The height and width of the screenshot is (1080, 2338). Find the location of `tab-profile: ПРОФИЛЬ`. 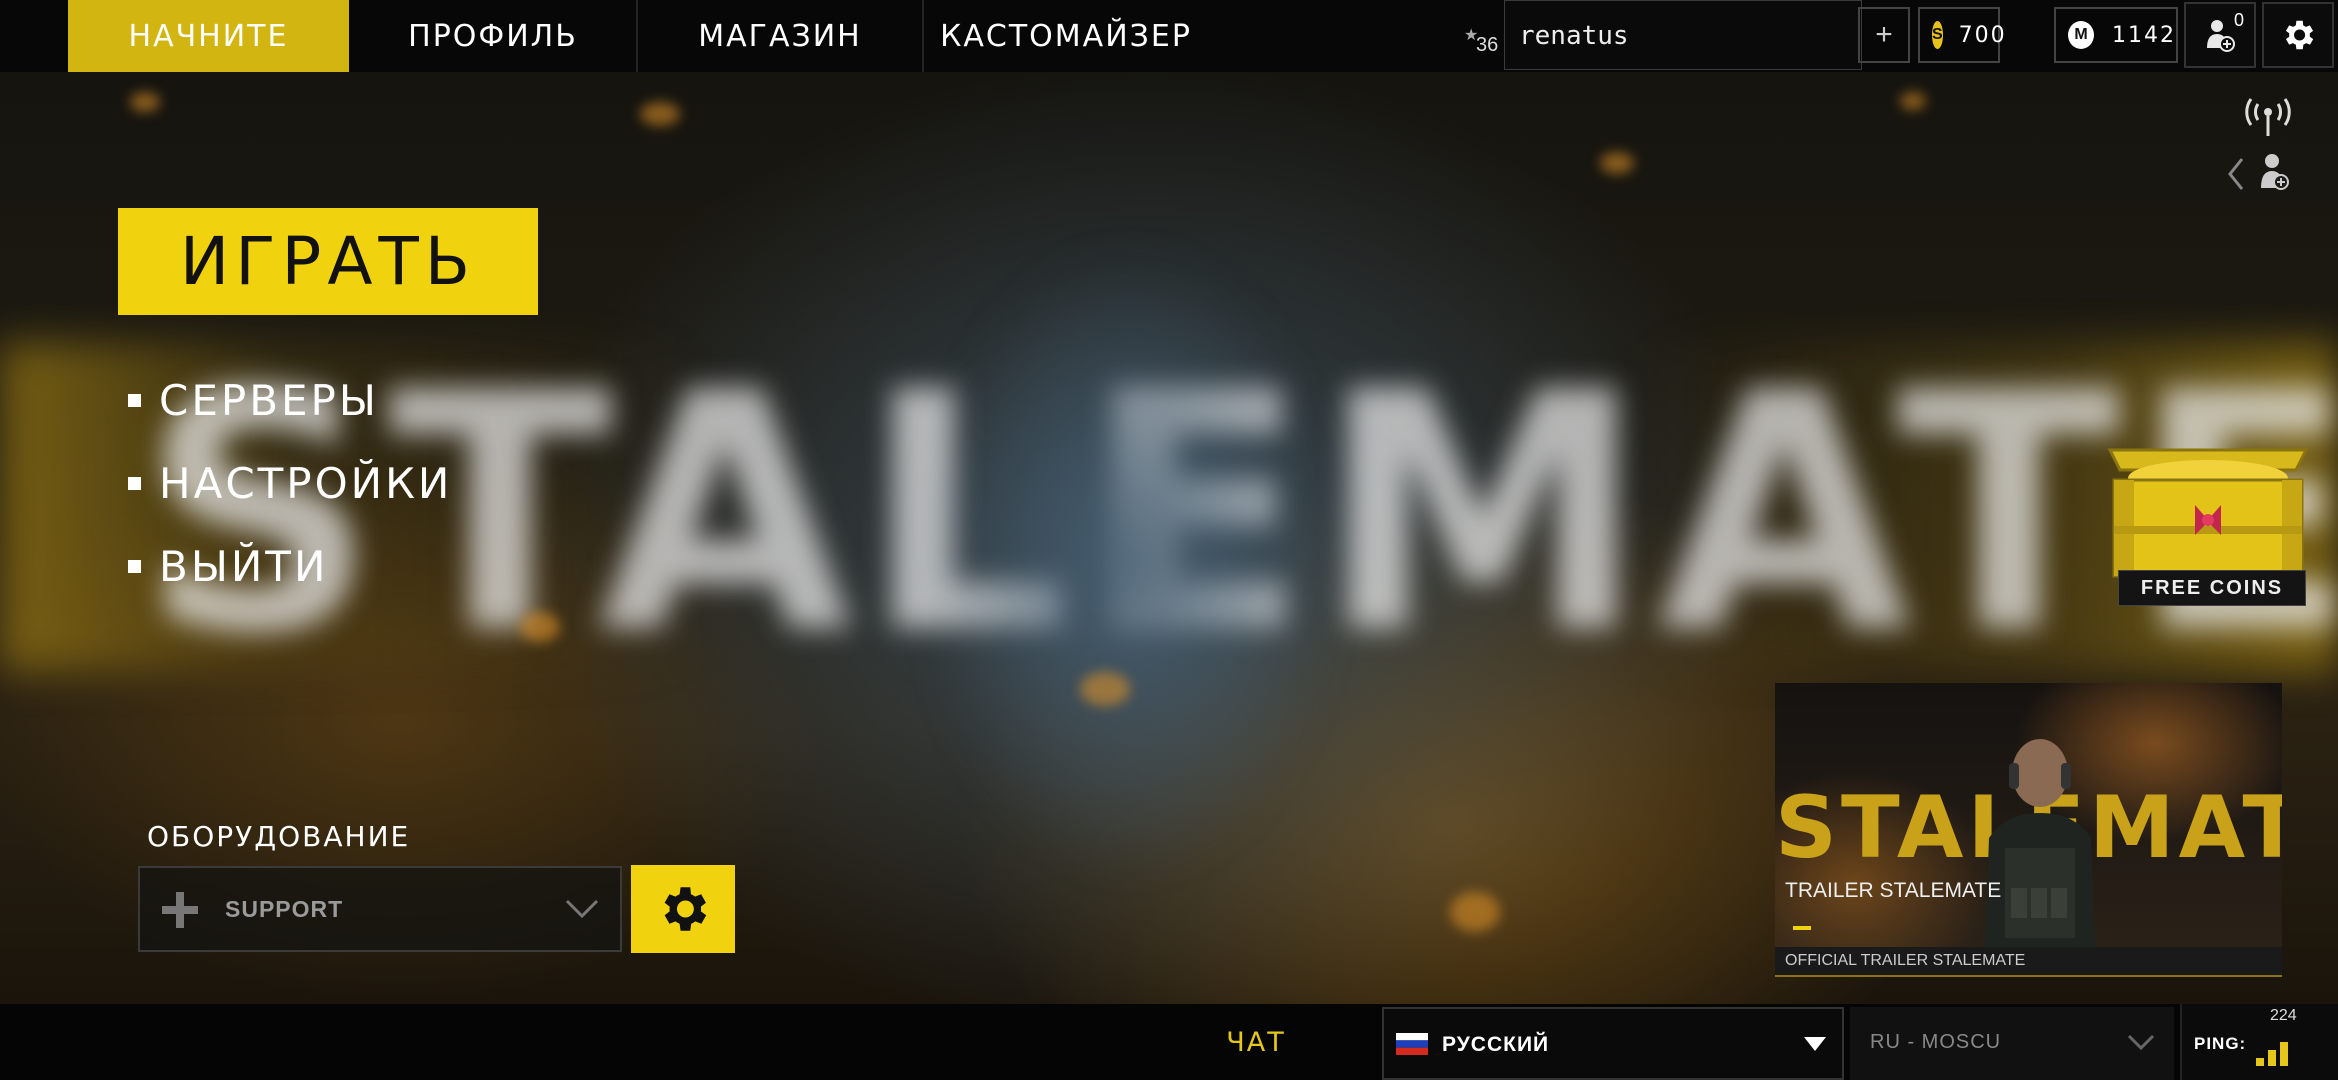

tab-profile: ПРОФИЛЬ is located at coordinates (493, 36).